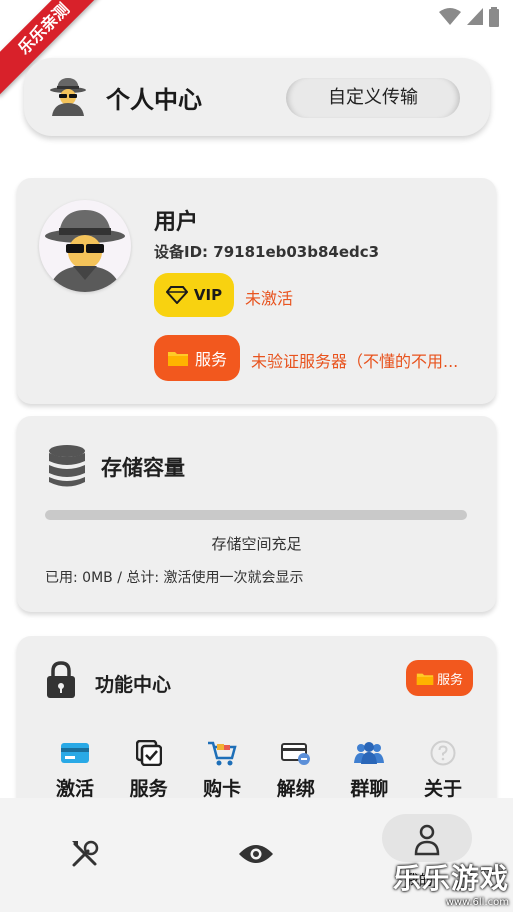  Describe the element at coordinates (450, 878) in the screenshot. I see `watermark-title: 乐乐游戏` at that location.